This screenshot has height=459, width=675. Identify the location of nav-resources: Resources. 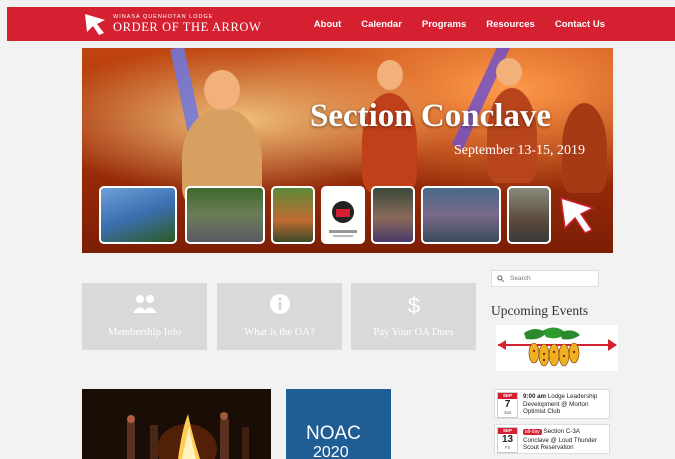
(510, 24).